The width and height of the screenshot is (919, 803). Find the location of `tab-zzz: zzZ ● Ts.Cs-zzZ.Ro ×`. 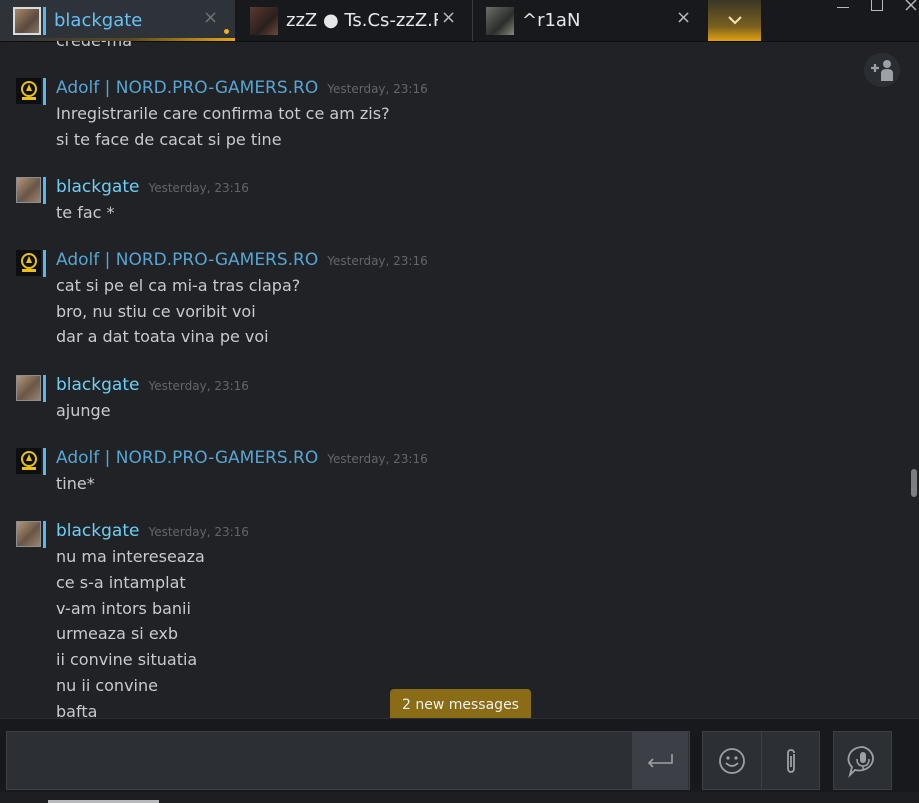

tab-zzz: zzZ ● Ts.Cs-zzZ.Ro × is located at coordinates (353, 20).